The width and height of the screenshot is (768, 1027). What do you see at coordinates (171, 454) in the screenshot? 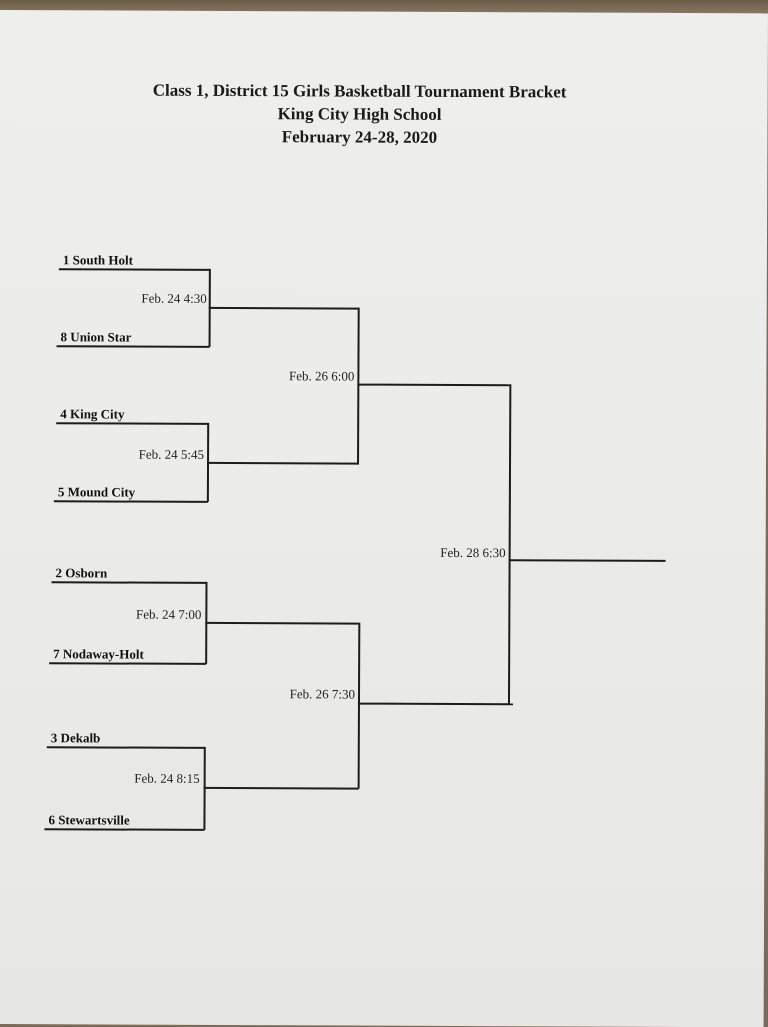
I see `game-time-r1-2: Feb. 24 5:45` at bounding box center [171, 454].